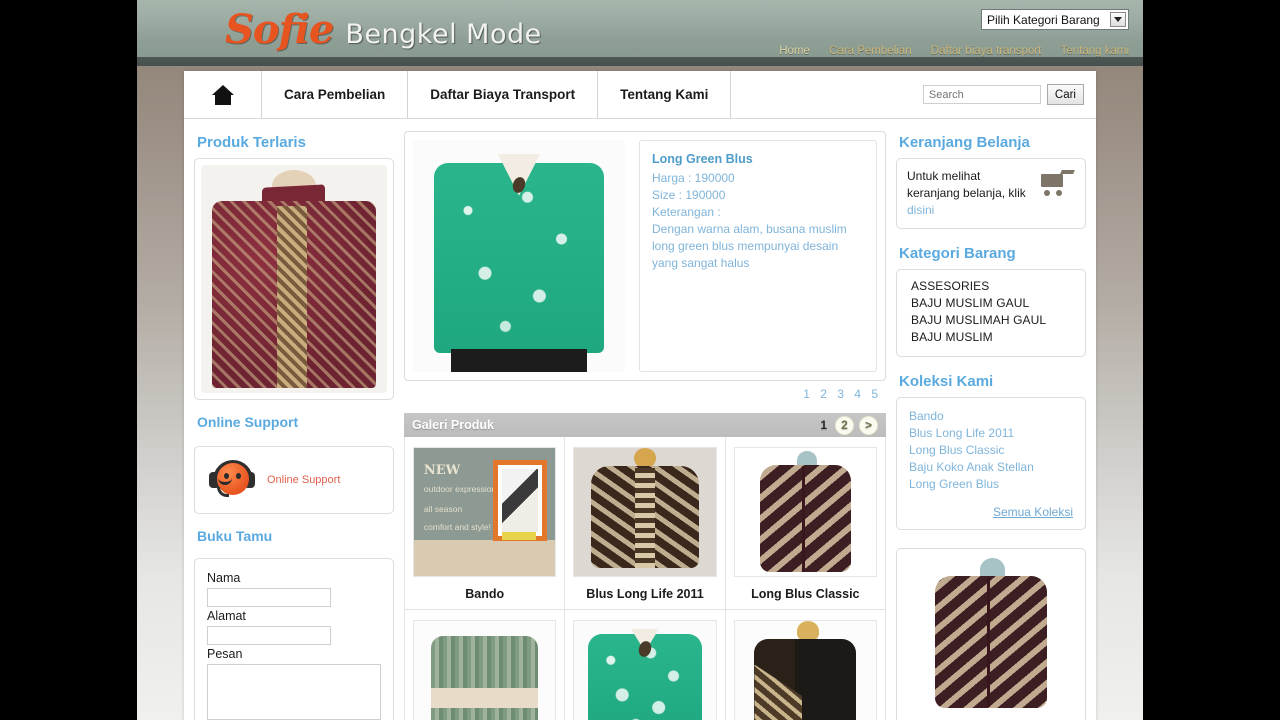  What do you see at coordinates (702, 159) in the screenshot?
I see `featured-product-name: Long Green Blus` at bounding box center [702, 159].